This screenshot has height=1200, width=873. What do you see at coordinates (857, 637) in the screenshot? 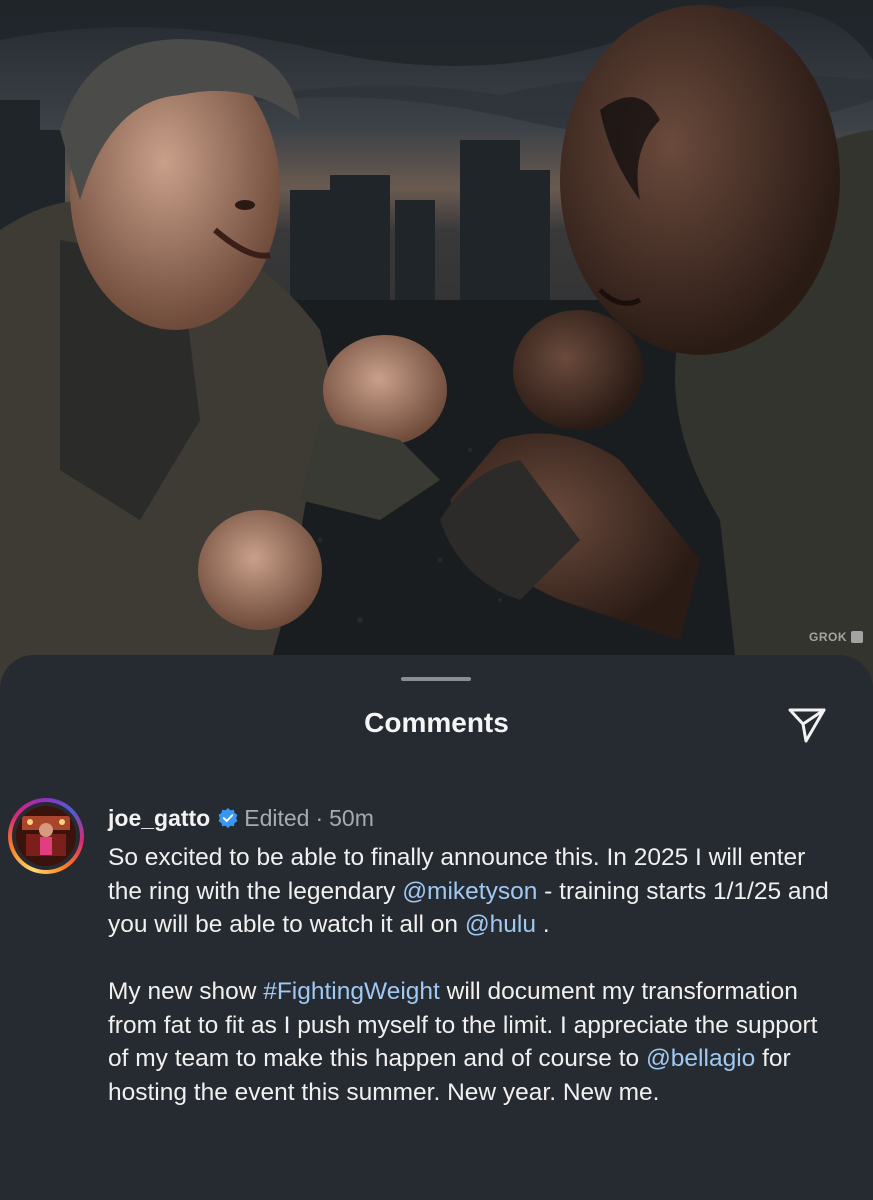
I see `grok-logo-icon` at bounding box center [857, 637].